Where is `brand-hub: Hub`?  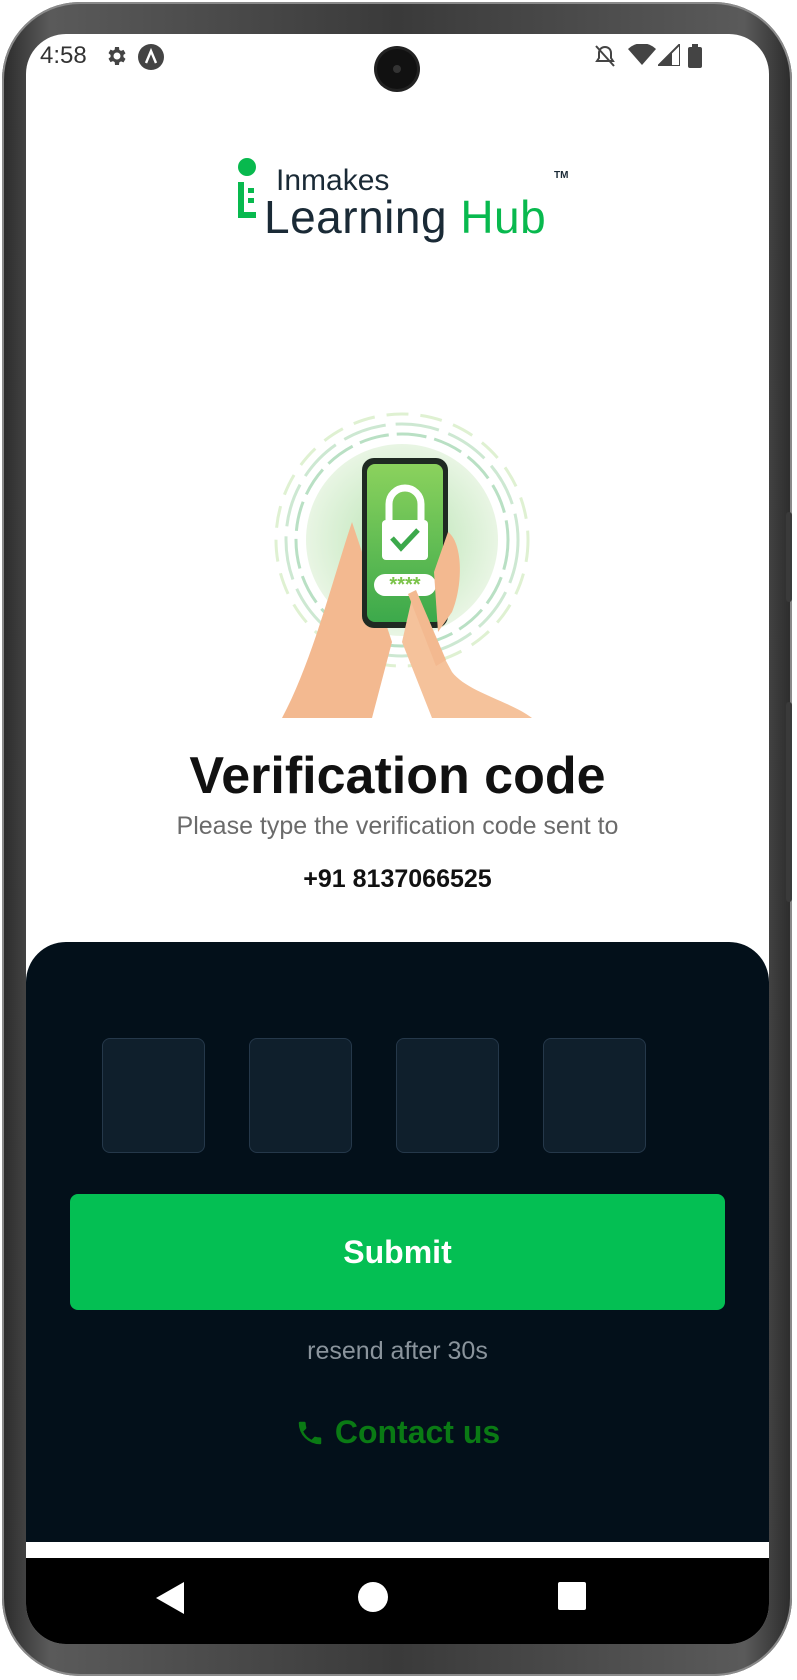 brand-hub: Hub is located at coordinates (503, 217).